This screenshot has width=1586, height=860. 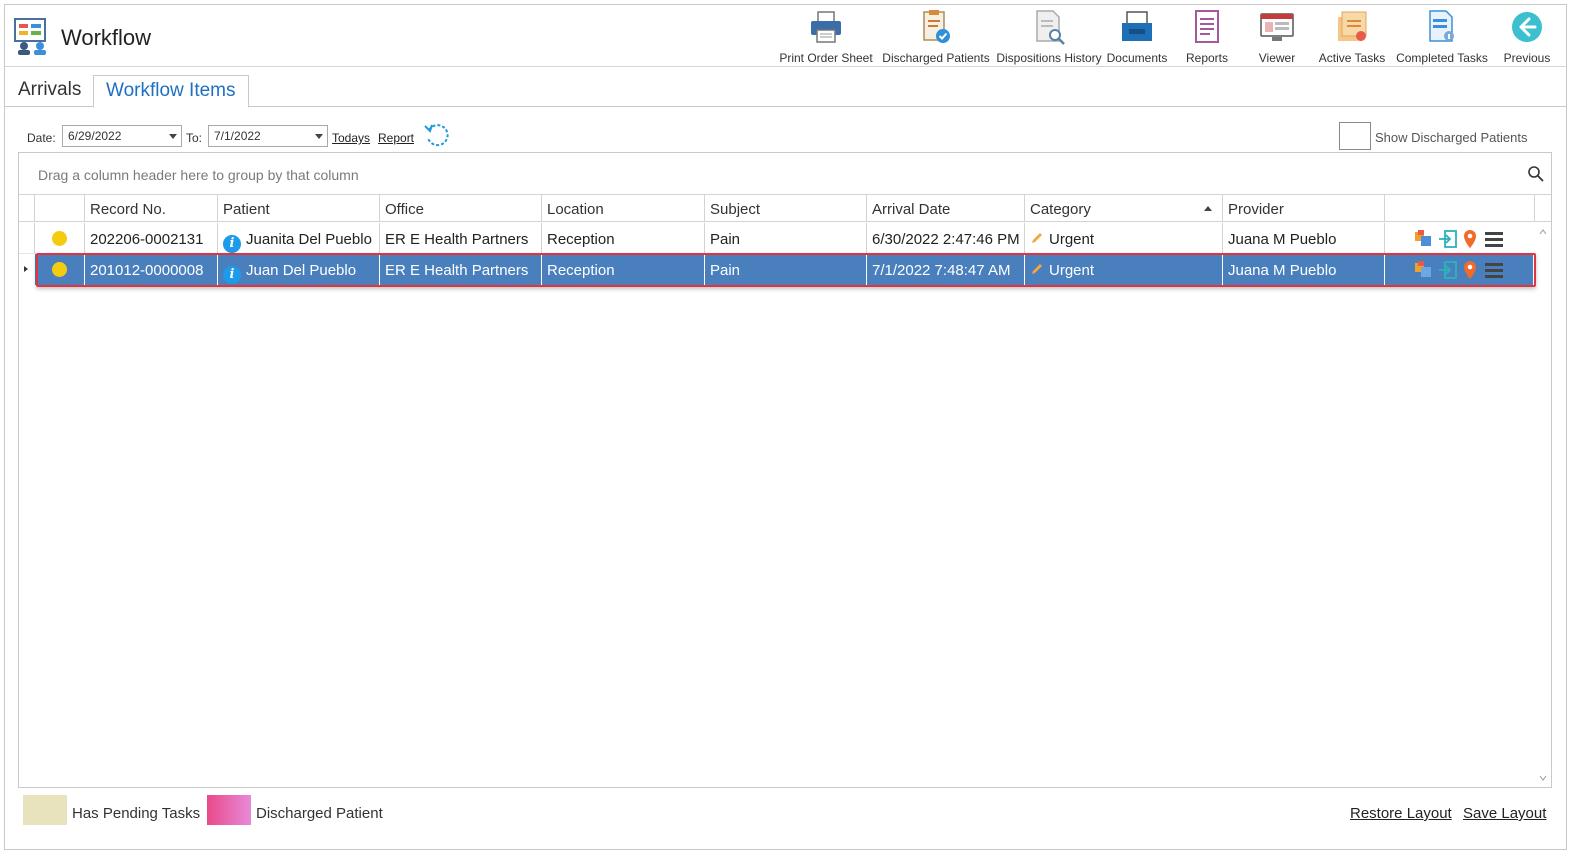 What do you see at coordinates (826, 58) in the screenshot?
I see `toolbar-label: Print Order Sheet` at bounding box center [826, 58].